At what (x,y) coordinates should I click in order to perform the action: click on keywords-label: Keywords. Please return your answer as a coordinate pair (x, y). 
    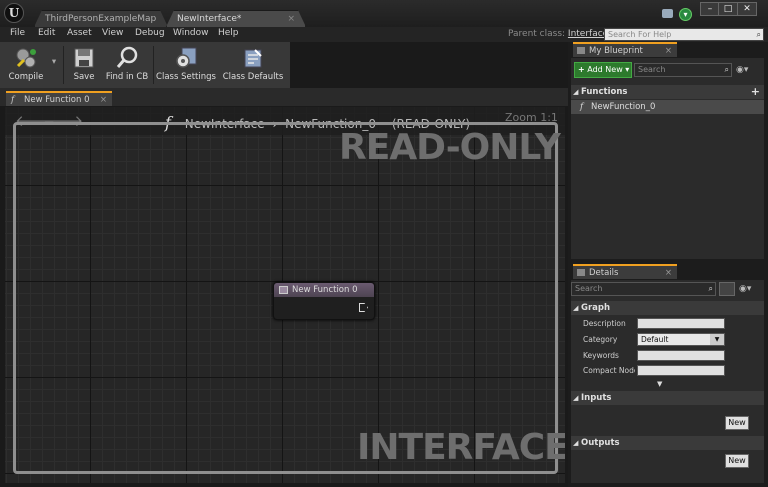
    Looking at the image, I should click on (601, 355).